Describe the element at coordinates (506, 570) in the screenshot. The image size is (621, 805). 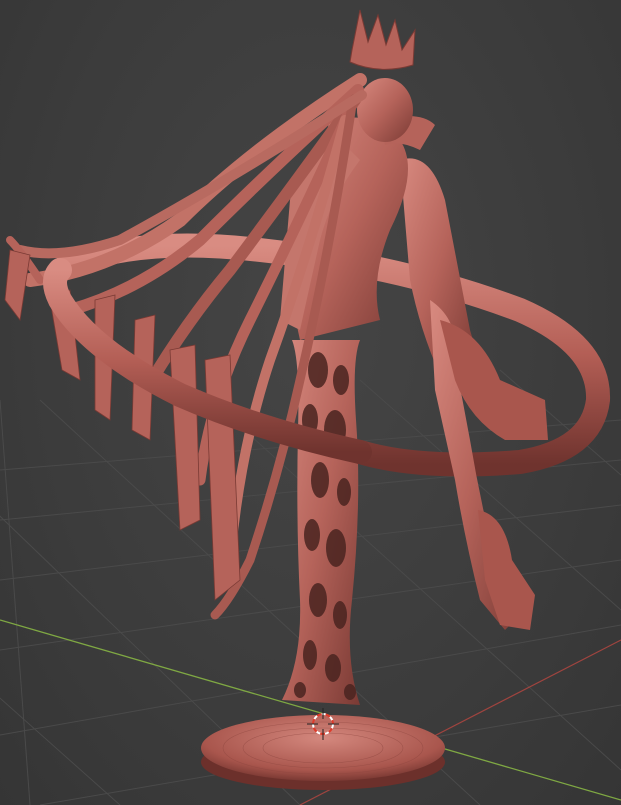
I see `boot-lower` at that location.